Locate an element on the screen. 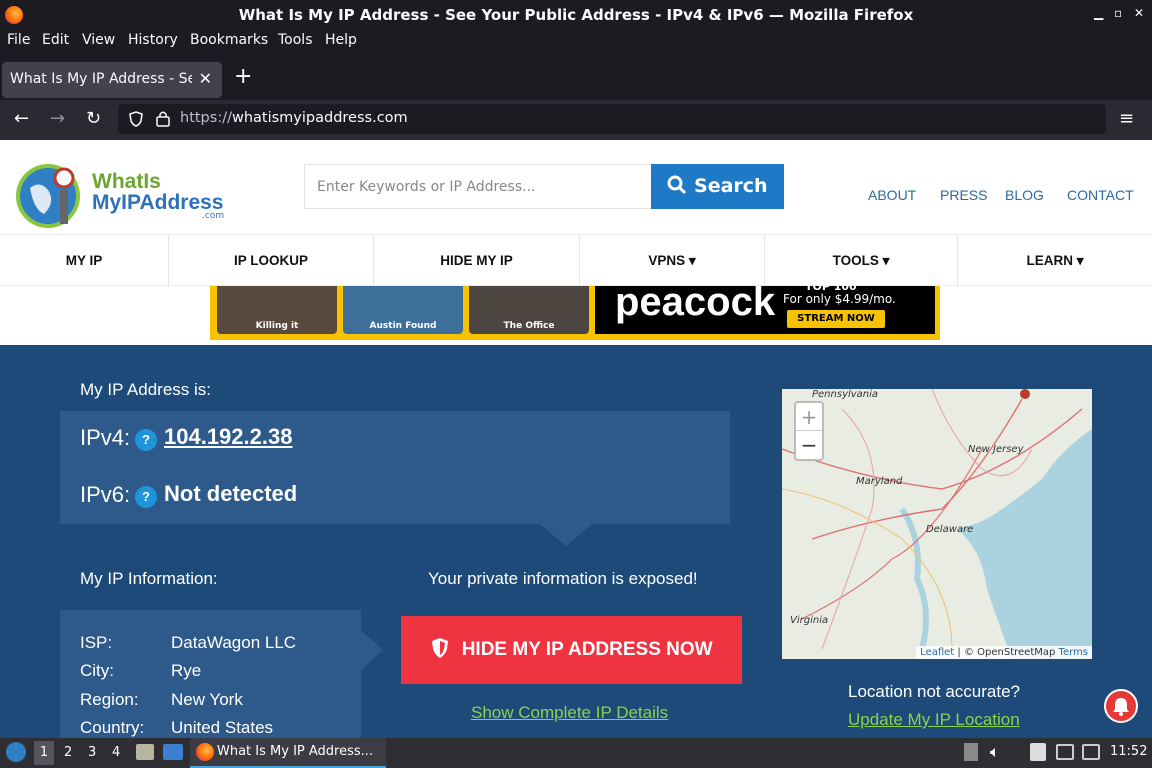  ipv6-label: IPv6: is located at coordinates (105, 494).